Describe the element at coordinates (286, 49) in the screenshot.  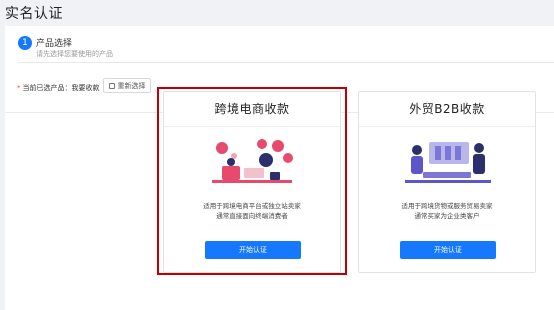
I see `step-header: 1 产品选择 请先选择您要使用的产品` at that location.